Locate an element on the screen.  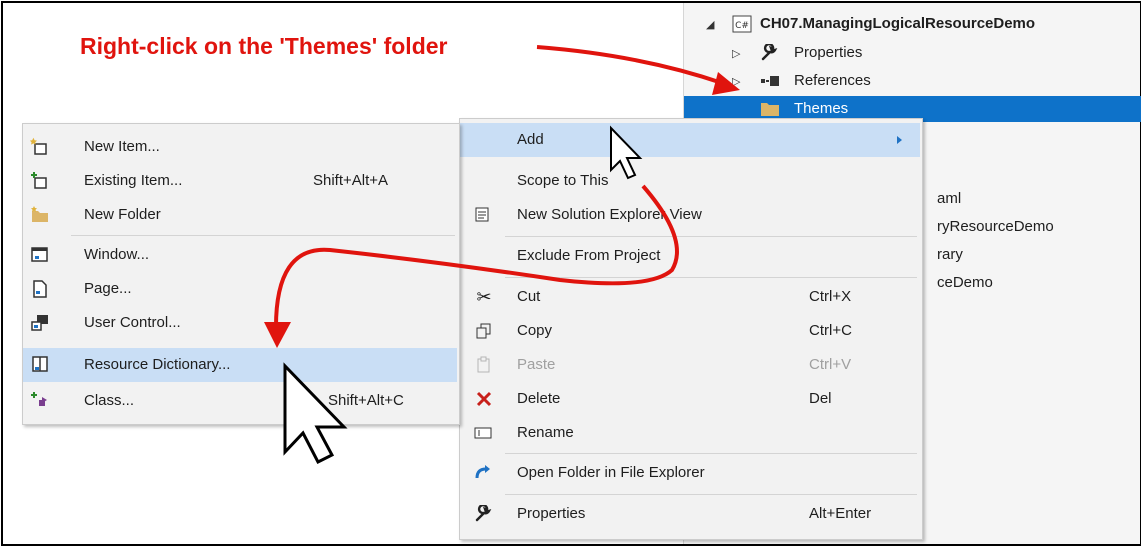
menu-item-copy: Copy Ctrl+C is located at coordinates (690, 331).